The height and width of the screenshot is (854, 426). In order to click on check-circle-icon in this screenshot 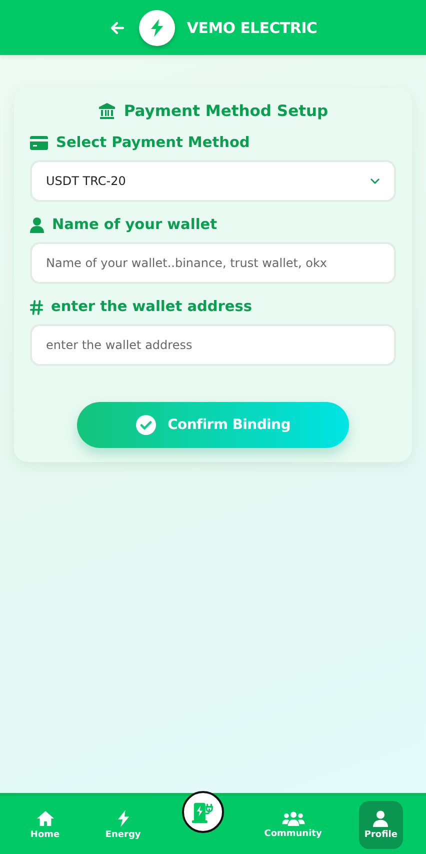, I will do `click(146, 425)`.